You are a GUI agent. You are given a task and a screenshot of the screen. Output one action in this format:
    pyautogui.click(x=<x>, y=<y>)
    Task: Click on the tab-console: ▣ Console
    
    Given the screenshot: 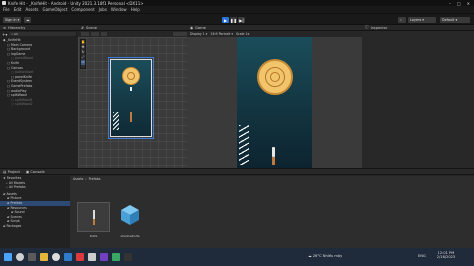 What is the action you would take?
    pyautogui.click(x=35, y=172)
    